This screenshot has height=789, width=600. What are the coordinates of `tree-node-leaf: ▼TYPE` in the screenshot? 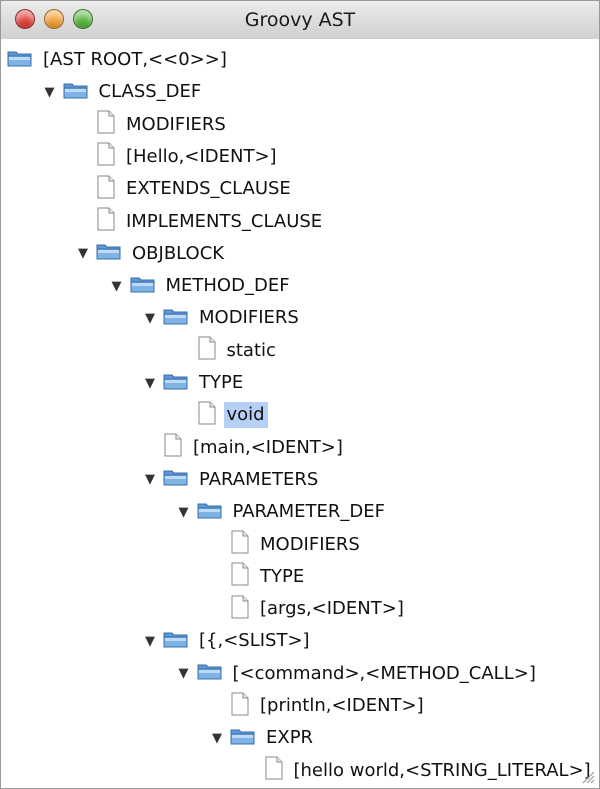 It's located at (258, 577).